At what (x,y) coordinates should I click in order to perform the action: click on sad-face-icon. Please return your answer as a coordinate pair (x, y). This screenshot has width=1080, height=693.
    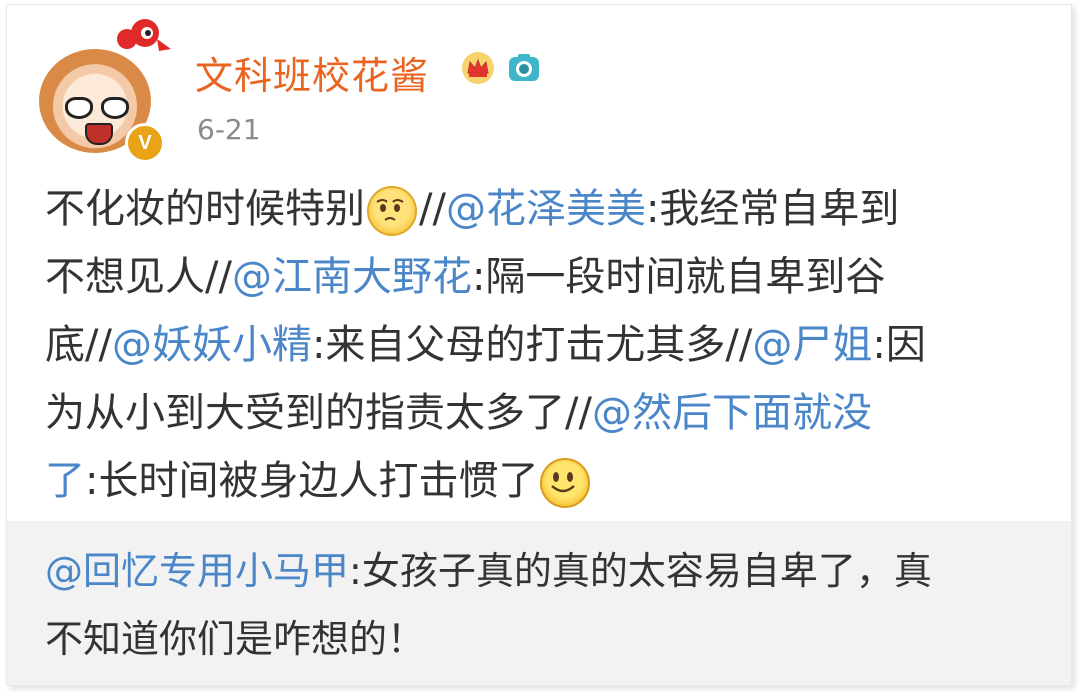
    Looking at the image, I should click on (392, 211).